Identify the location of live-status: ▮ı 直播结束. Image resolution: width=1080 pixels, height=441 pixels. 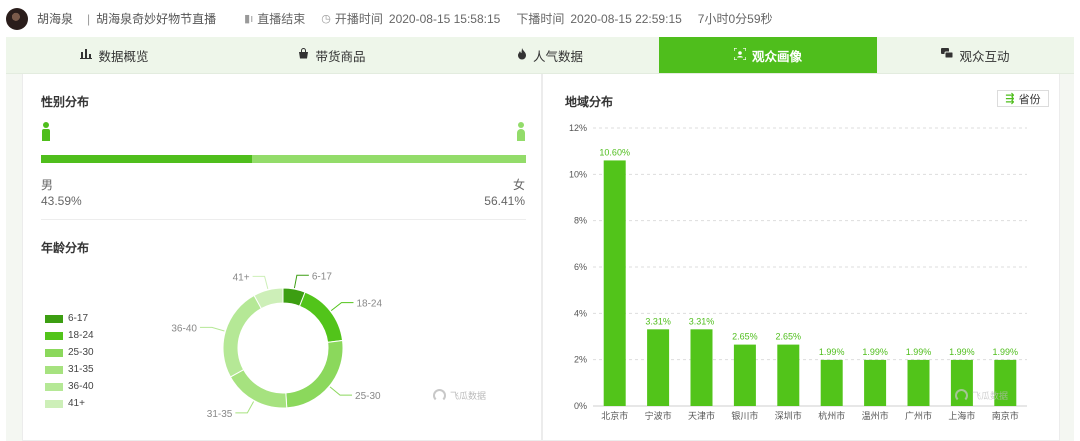
(274, 18).